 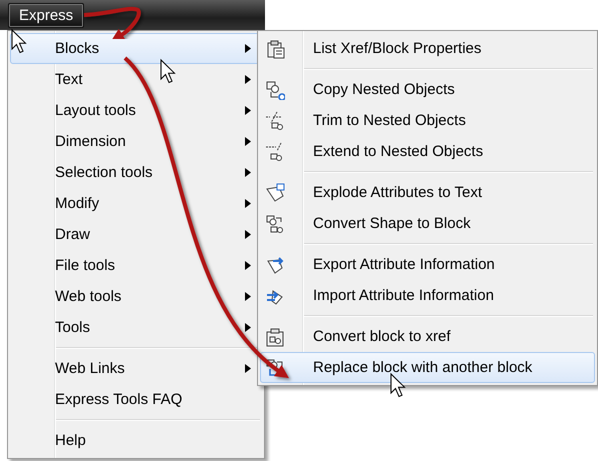 What do you see at coordinates (136, 141) in the screenshot?
I see `menu-item: Dimension` at bounding box center [136, 141].